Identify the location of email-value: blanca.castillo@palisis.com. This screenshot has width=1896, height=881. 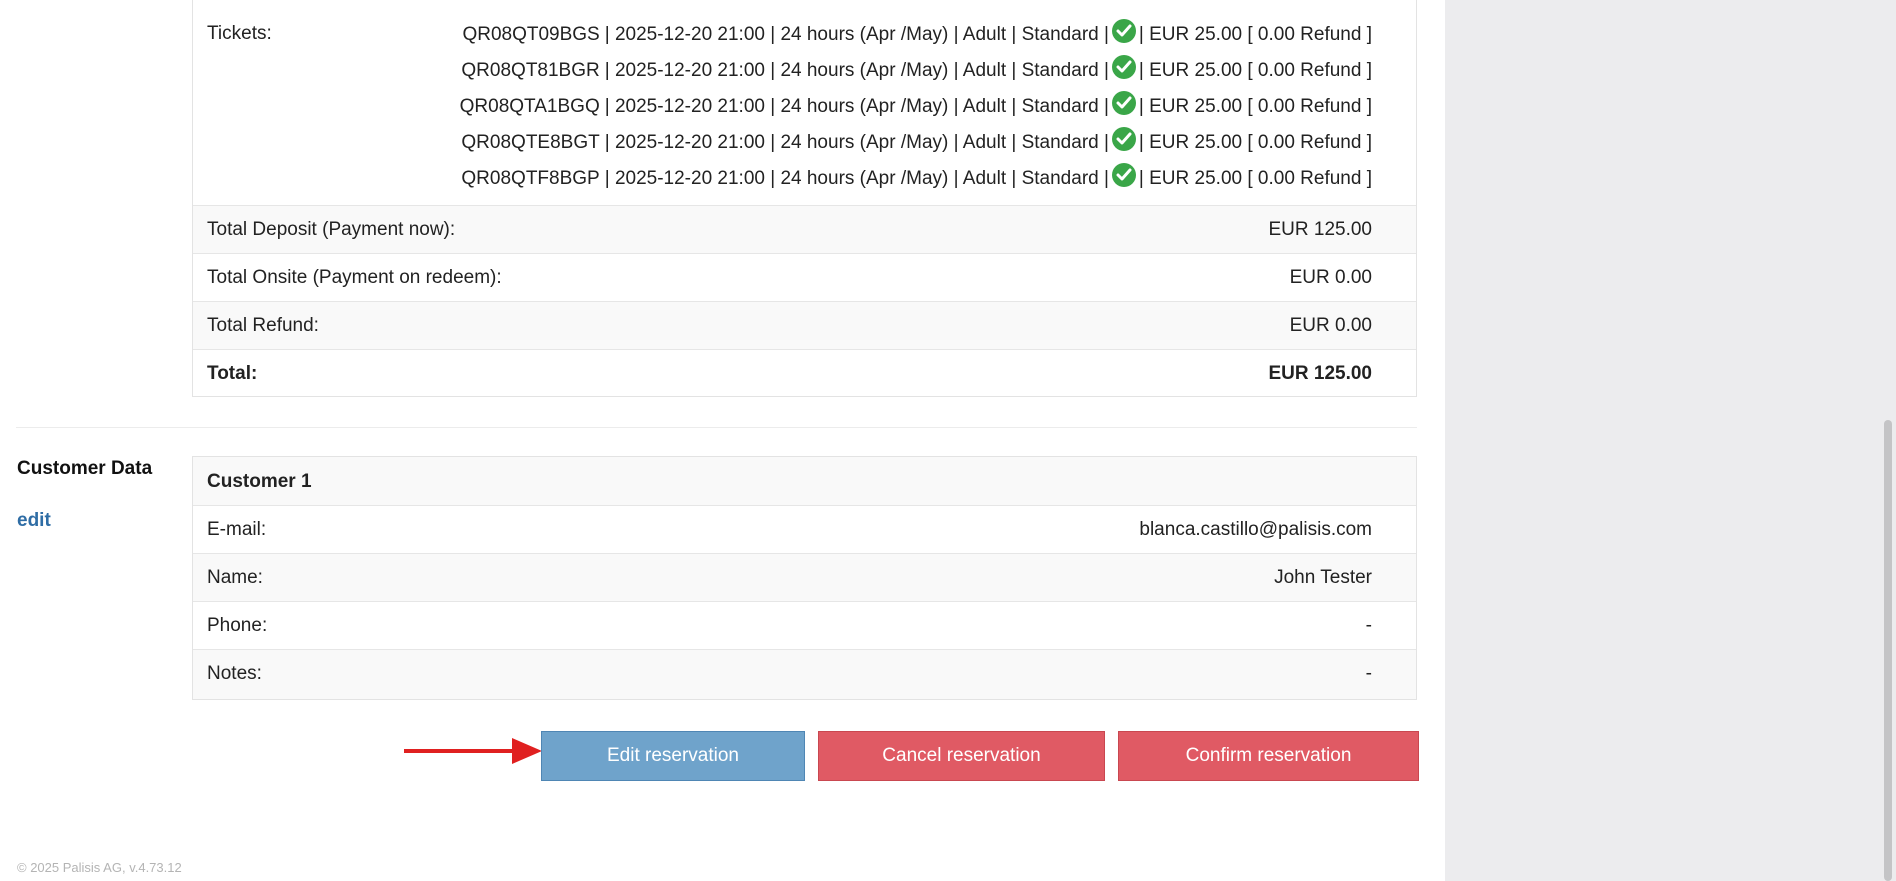
(1255, 529).